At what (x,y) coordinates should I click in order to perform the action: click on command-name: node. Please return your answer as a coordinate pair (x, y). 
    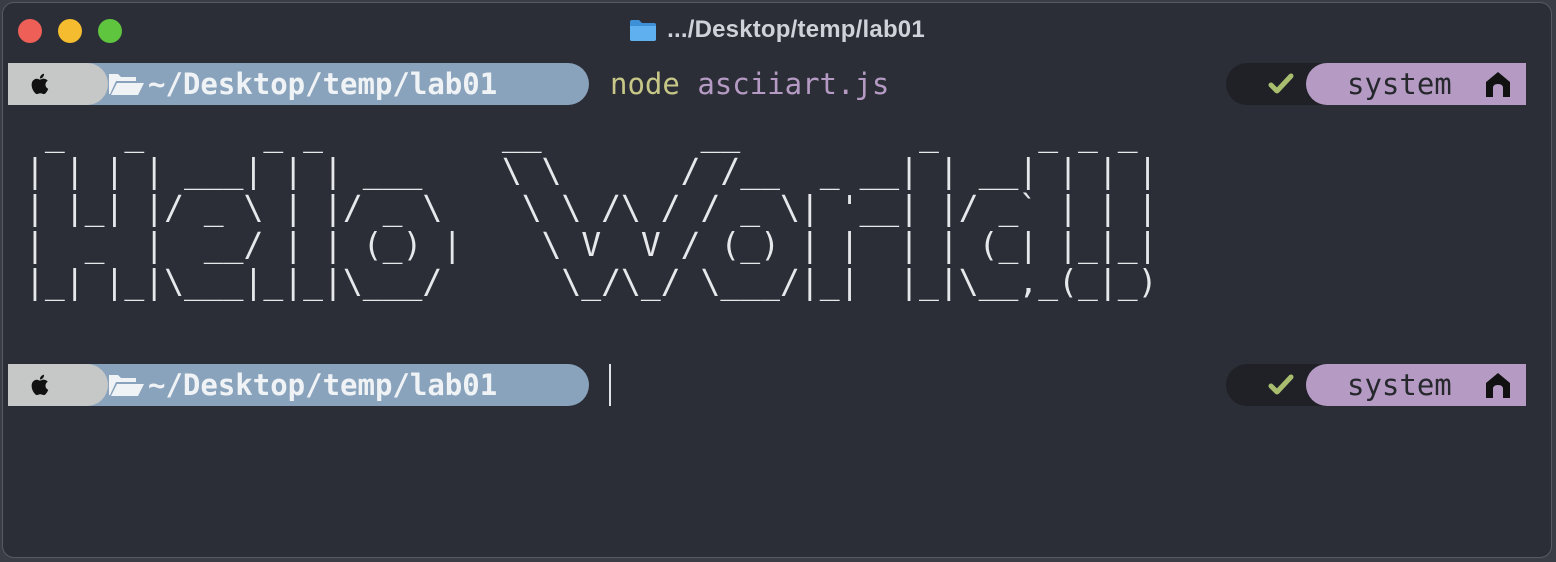
    Looking at the image, I should click on (645, 84).